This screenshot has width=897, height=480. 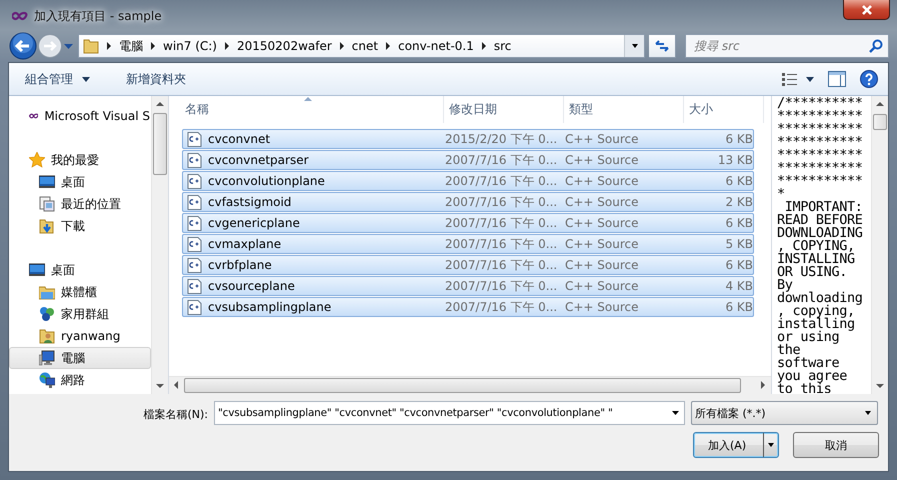 What do you see at coordinates (86, 79) in the screenshot?
I see `caret-icon` at bounding box center [86, 79].